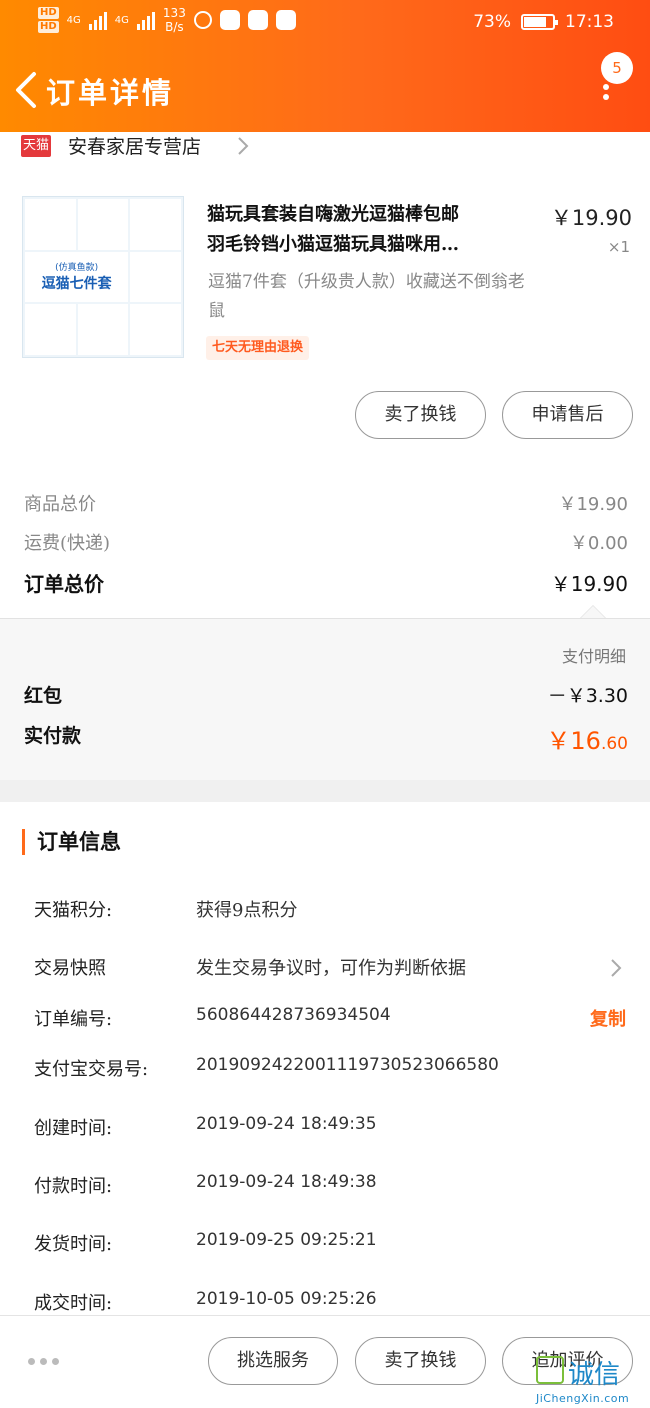 The image size is (650, 1408). I want to click on info-row-shipped-time: 发货时间: 2019-09-25 09:25:21, so click(325, 1247).